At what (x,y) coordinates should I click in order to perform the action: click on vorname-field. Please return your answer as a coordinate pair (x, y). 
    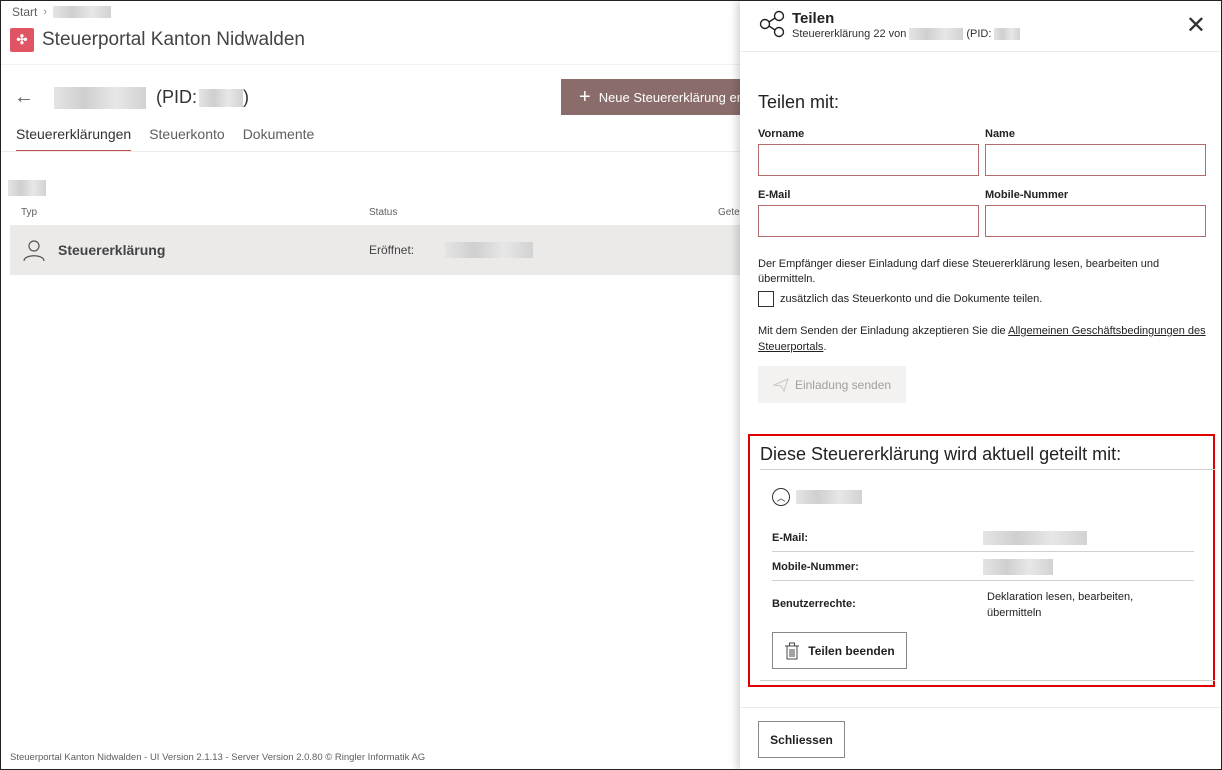
    Looking at the image, I should click on (868, 160).